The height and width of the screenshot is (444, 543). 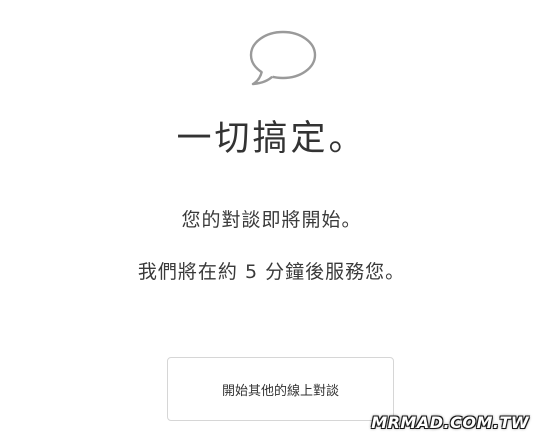 I want to click on chat-starting-message: 您的對談即將開始。, so click(x=271, y=220).